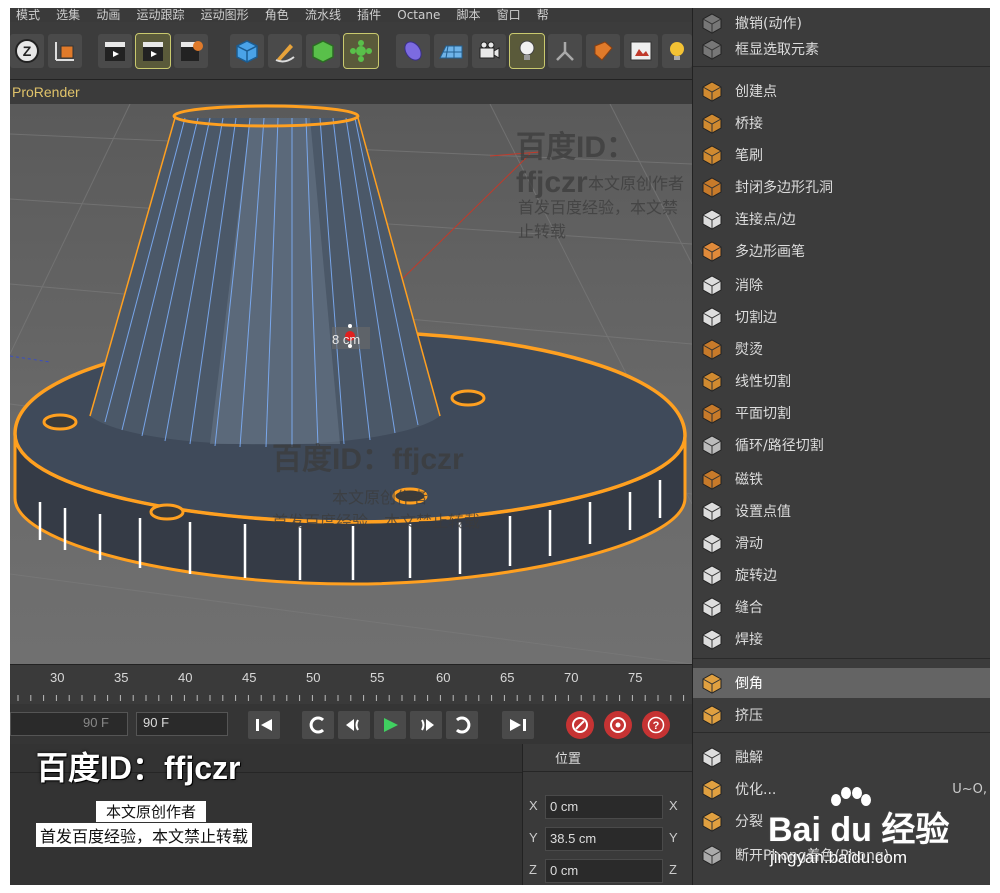 This screenshot has height=893, width=1000. What do you see at coordinates (323, 51) in the screenshot?
I see `subdivision-button` at bounding box center [323, 51].